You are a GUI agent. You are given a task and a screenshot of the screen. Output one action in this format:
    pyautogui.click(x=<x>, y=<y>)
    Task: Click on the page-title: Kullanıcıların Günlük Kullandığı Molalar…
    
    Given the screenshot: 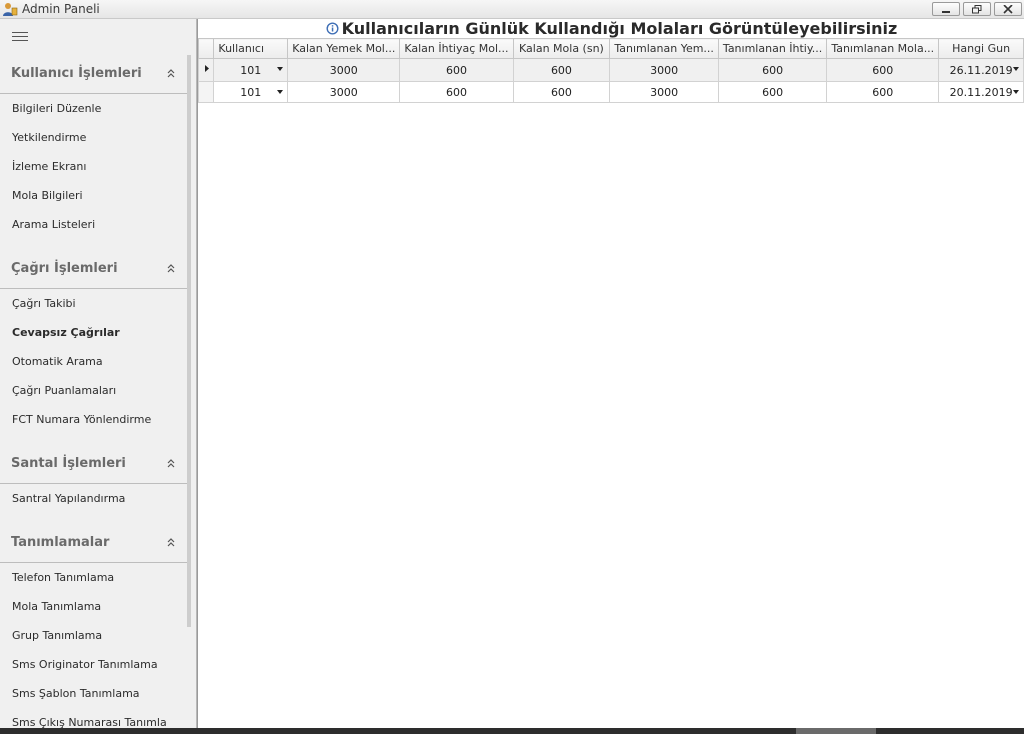 What is the action you would take?
    pyautogui.click(x=611, y=29)
    